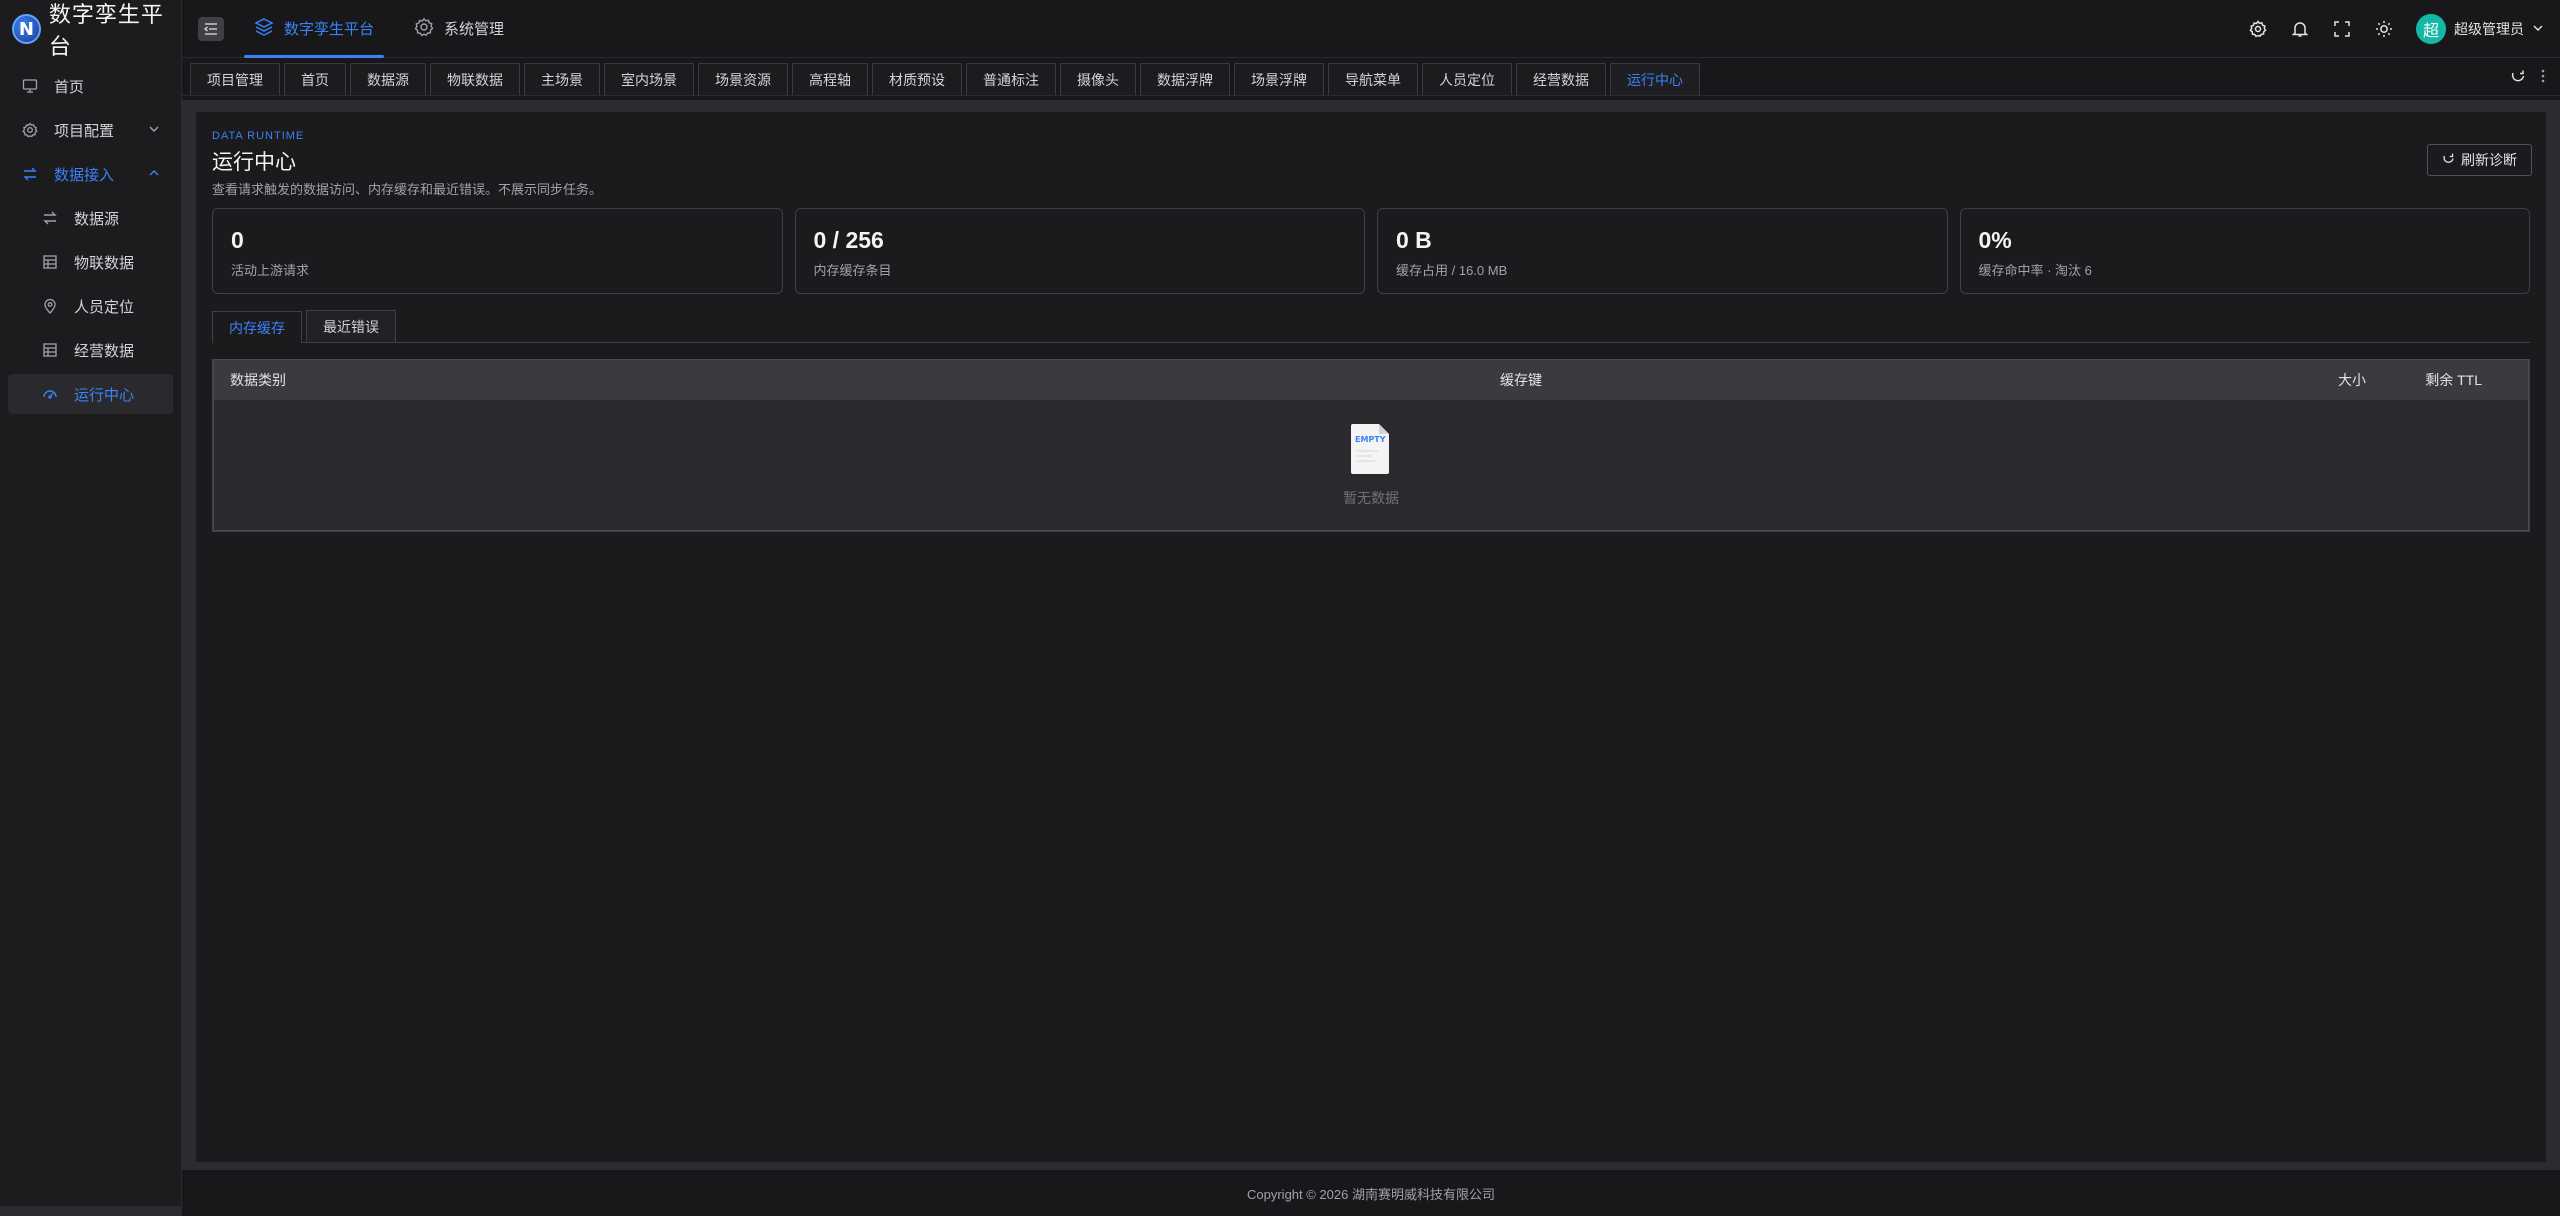 This screenshot has width=2560, height=1216. What do you see at coordinates (257, 327) in the screenshot?
I see `tab-memory-cache: 内存缓存` at bounding box center [257, 327].